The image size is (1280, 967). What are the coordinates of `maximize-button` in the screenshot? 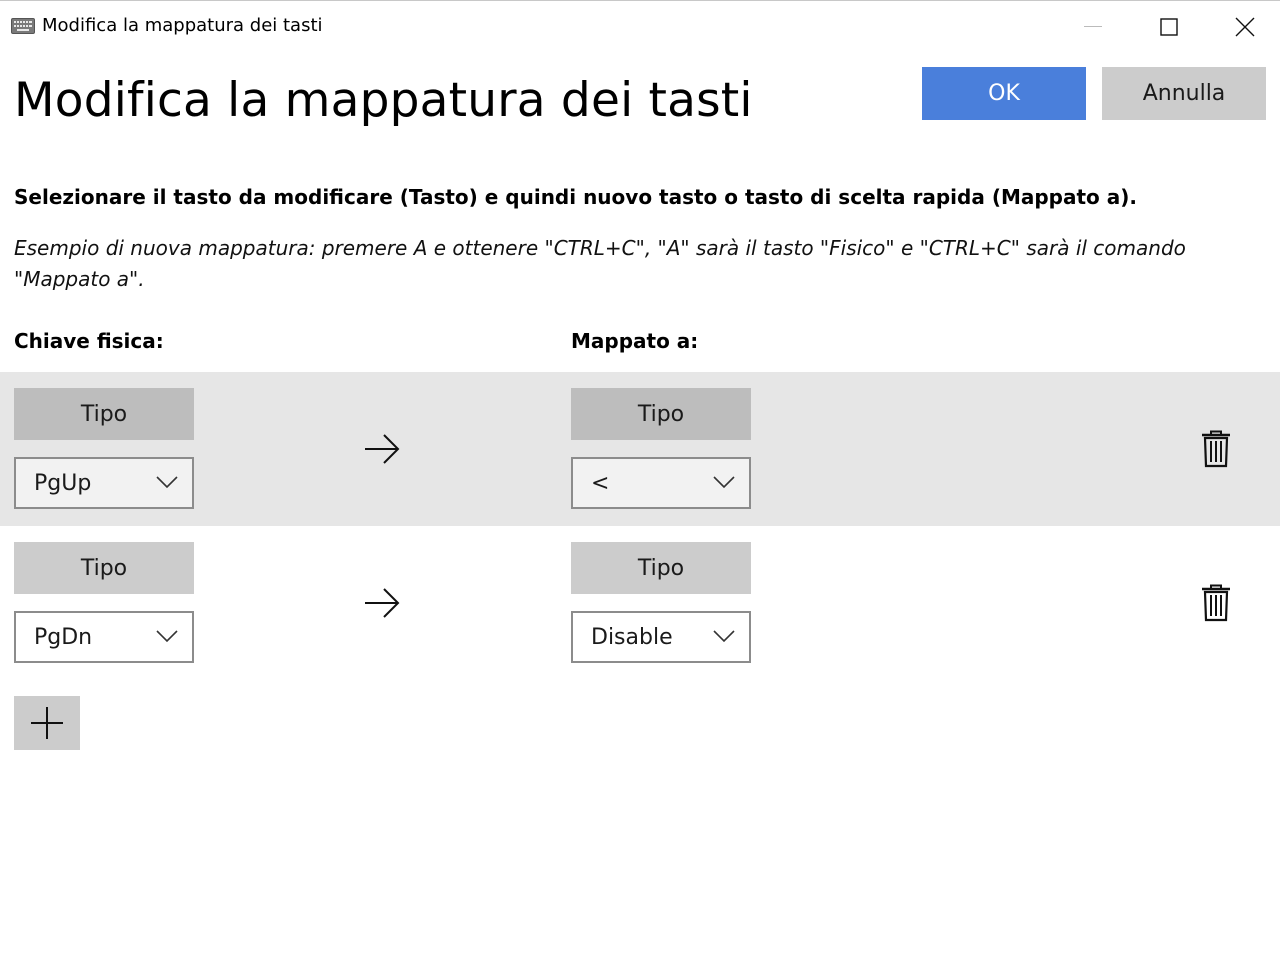 It's located at (1169, 27).